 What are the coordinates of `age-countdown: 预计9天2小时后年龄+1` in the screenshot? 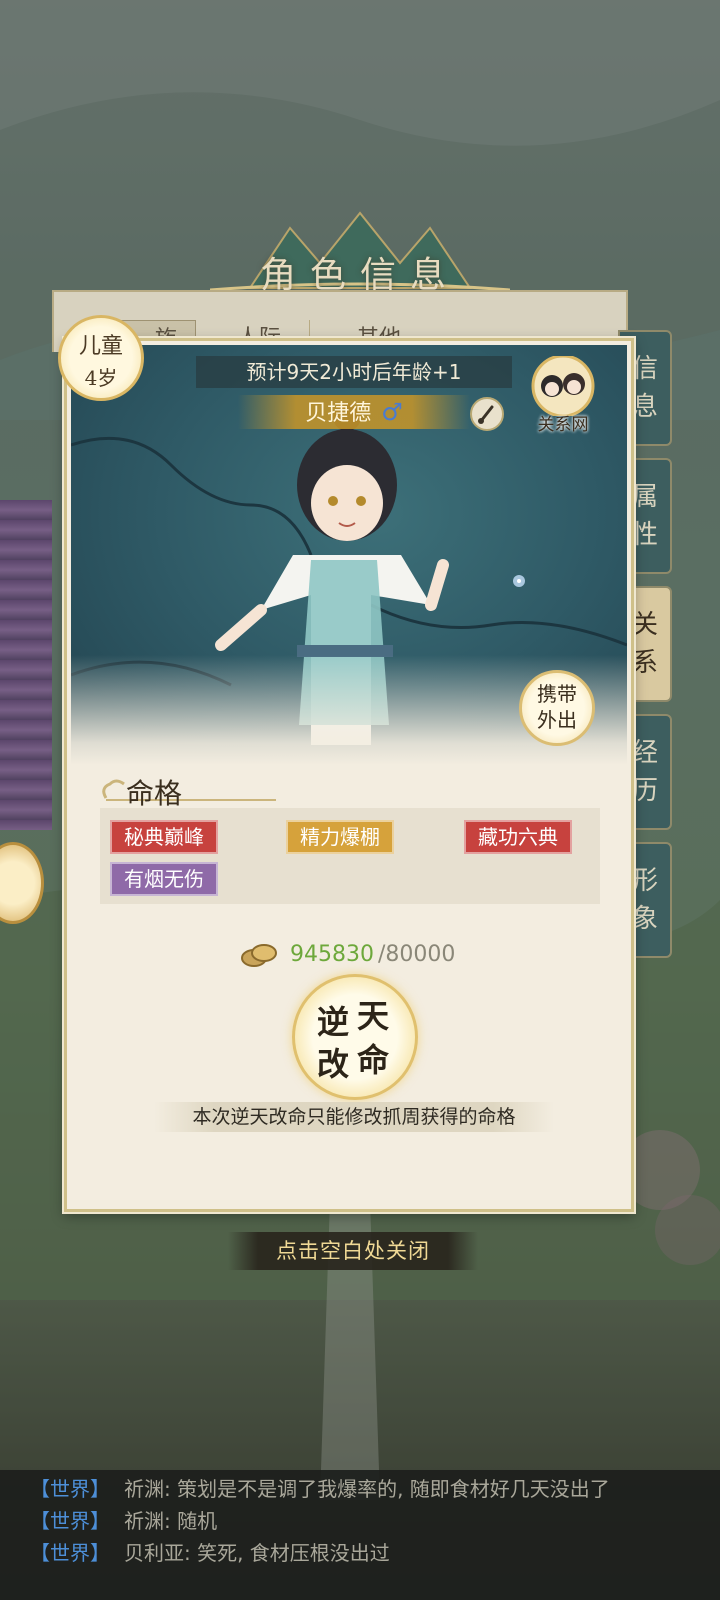 It's located at (354, 372).